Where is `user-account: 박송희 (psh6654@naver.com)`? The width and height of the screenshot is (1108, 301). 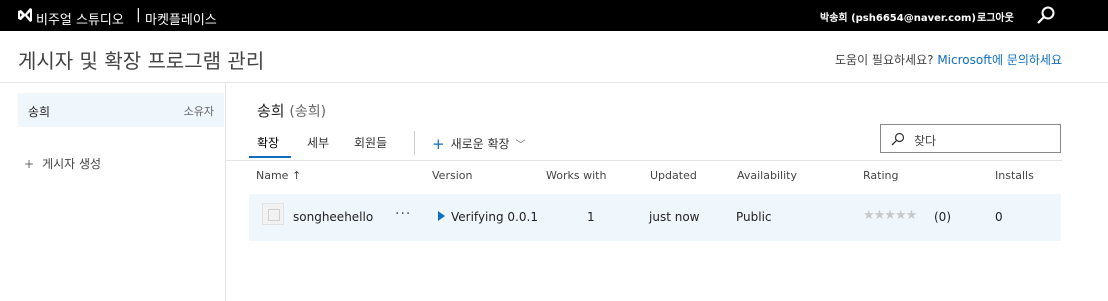 user-account: 박송희 (psh6654@naver.com) is located at coordinates (898, 16).